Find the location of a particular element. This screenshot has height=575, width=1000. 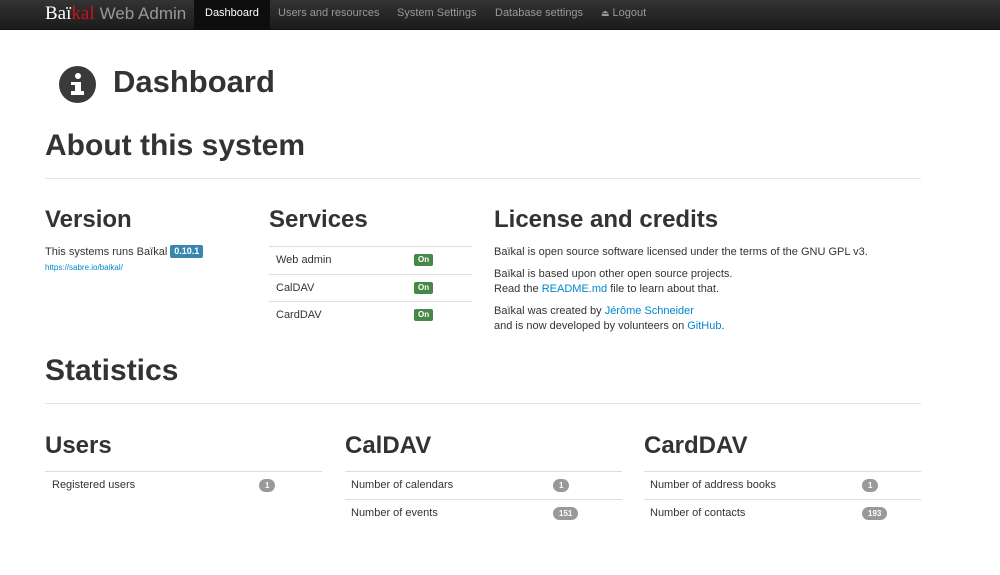

service-name: CardDAV is located at coordinates (299, 315).